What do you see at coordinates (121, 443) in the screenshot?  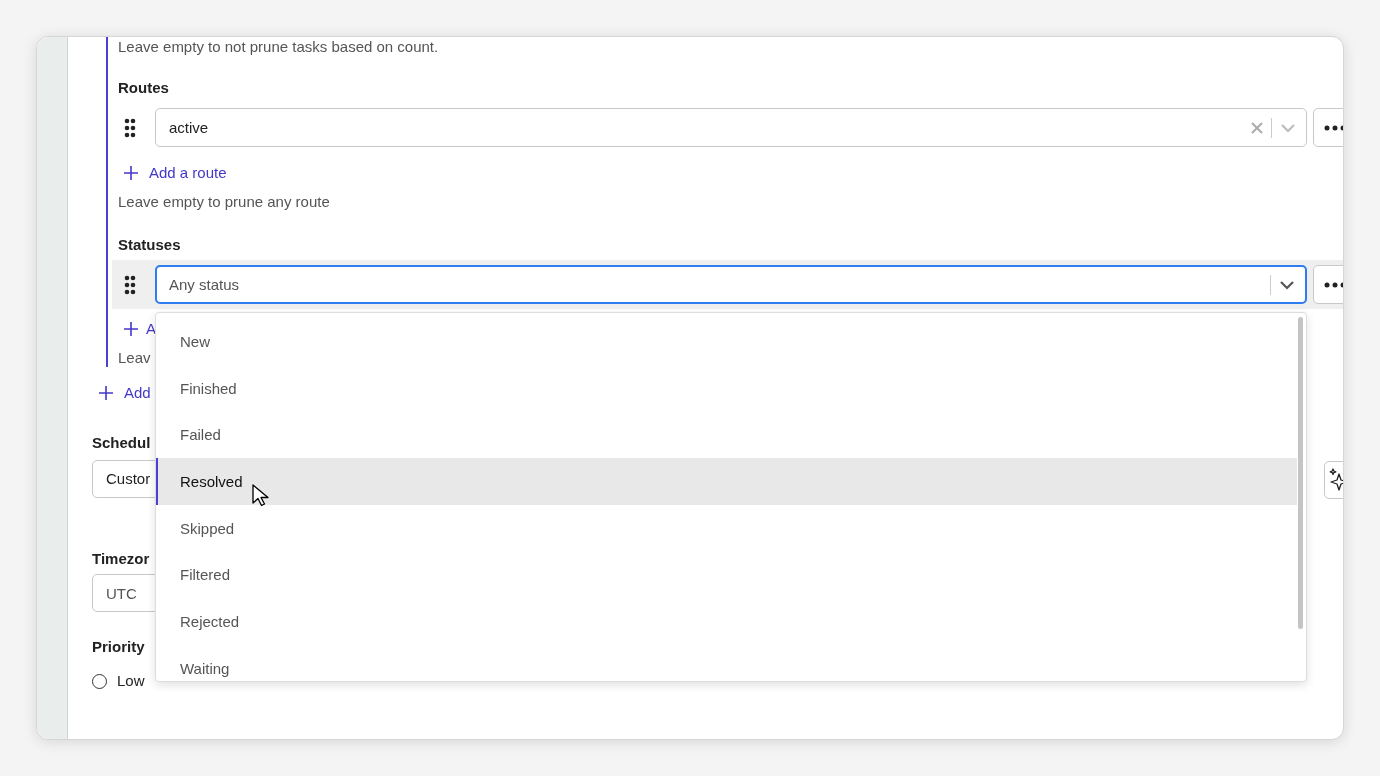 I see `field-label: Schedul` at bounding box center [121, 443].